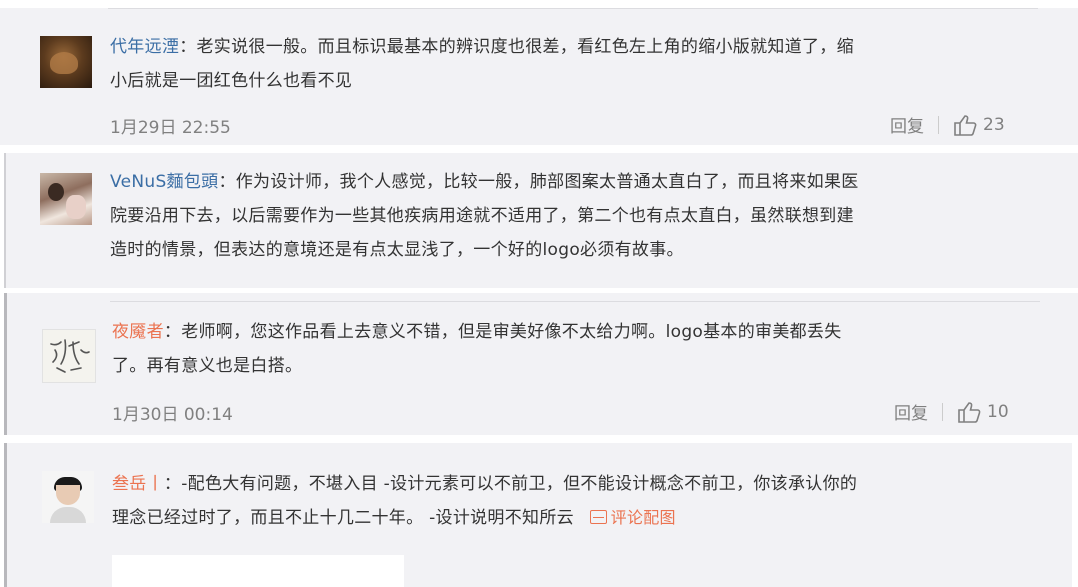  What do you see at coordinates (343, 518) in the screenshot?
I see `comment-body-cont: 理念已经过时了，而且不止十几二十年。 -设计说明不知所云` at bounding box center [343, 518].